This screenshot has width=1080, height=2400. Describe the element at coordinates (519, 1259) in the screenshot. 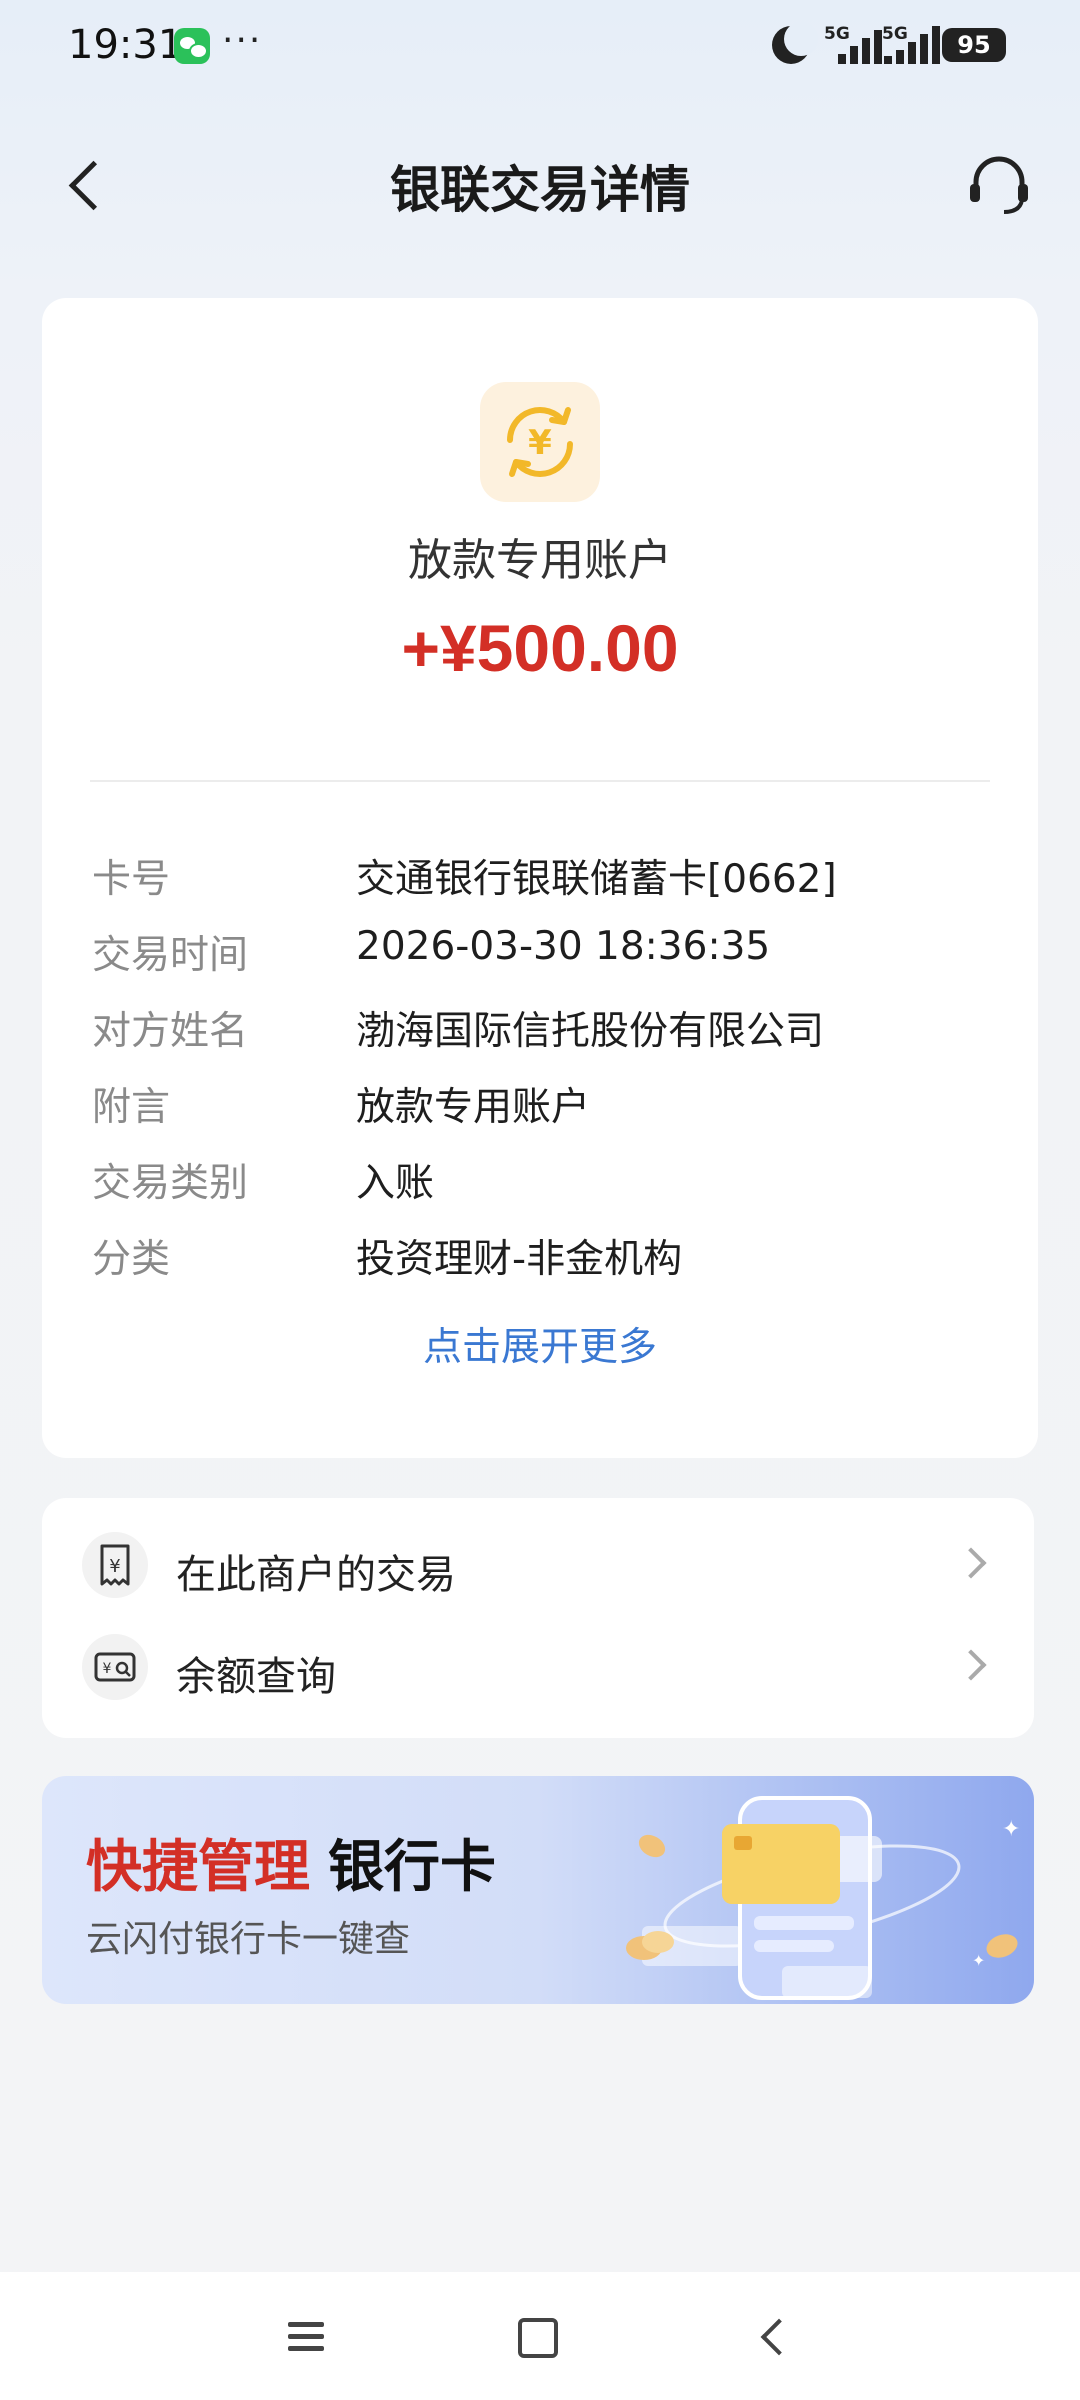

I see `detail-value: 投资理财-非金机构` at that location.